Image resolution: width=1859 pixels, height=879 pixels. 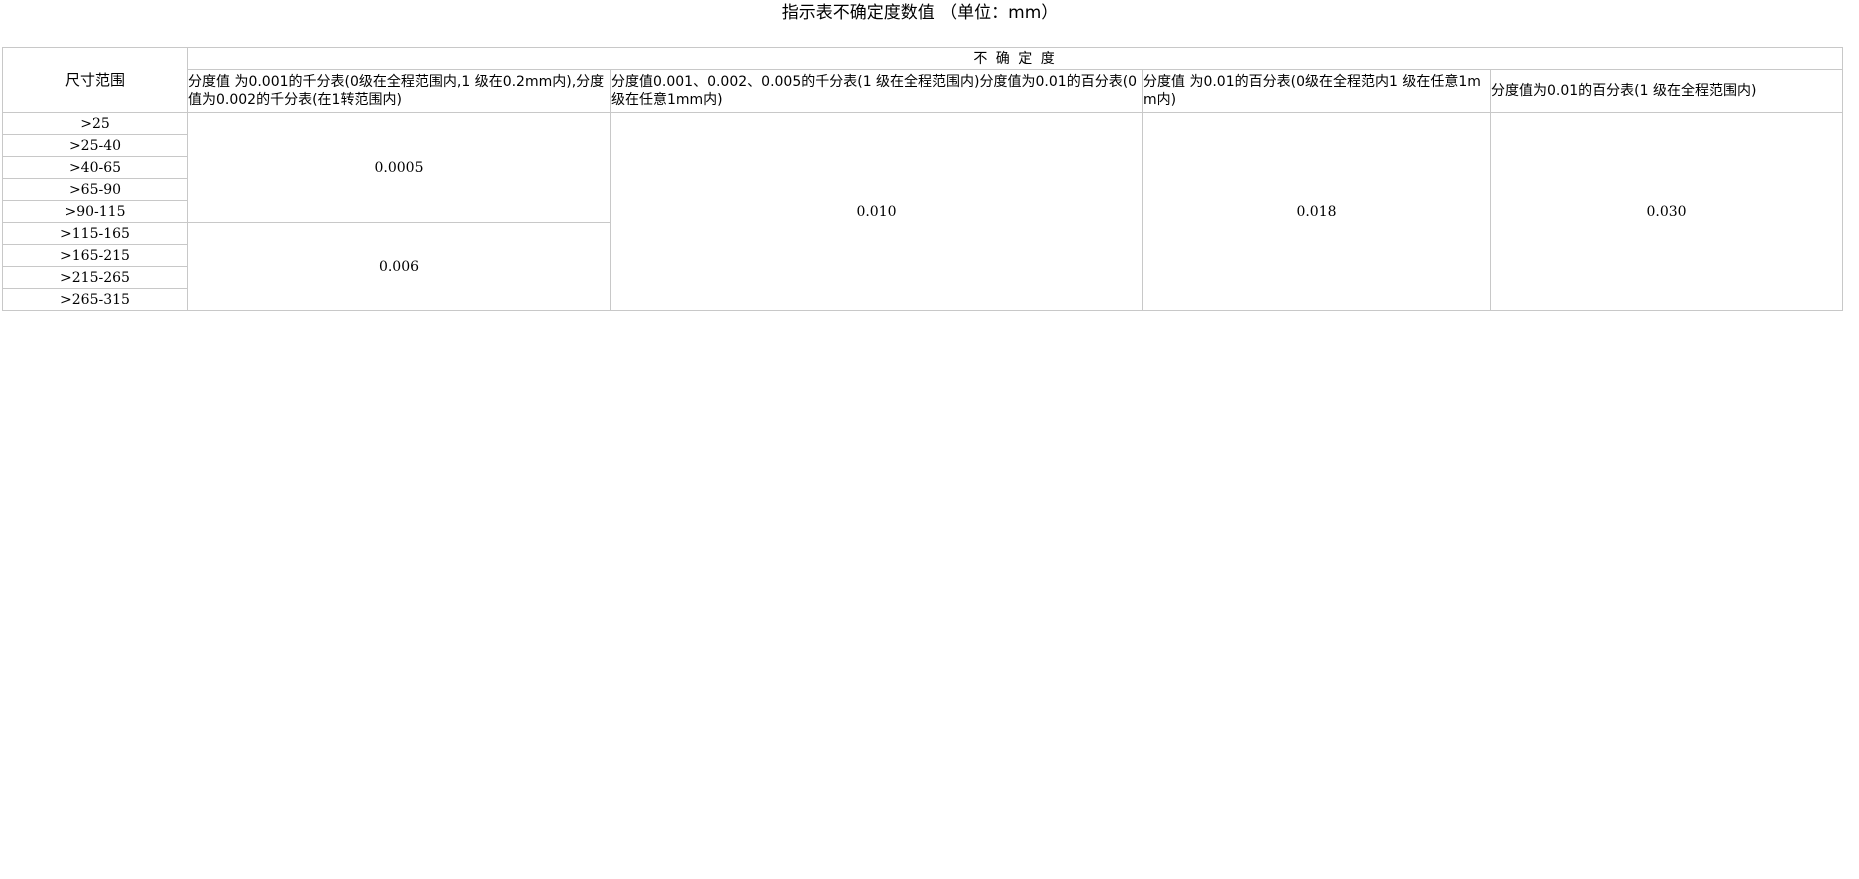 What do you see at coordinates (399, 266) in the screenshot?
I see `value-cell-col1-group2: 0.006` at bounding box center [399, 266].